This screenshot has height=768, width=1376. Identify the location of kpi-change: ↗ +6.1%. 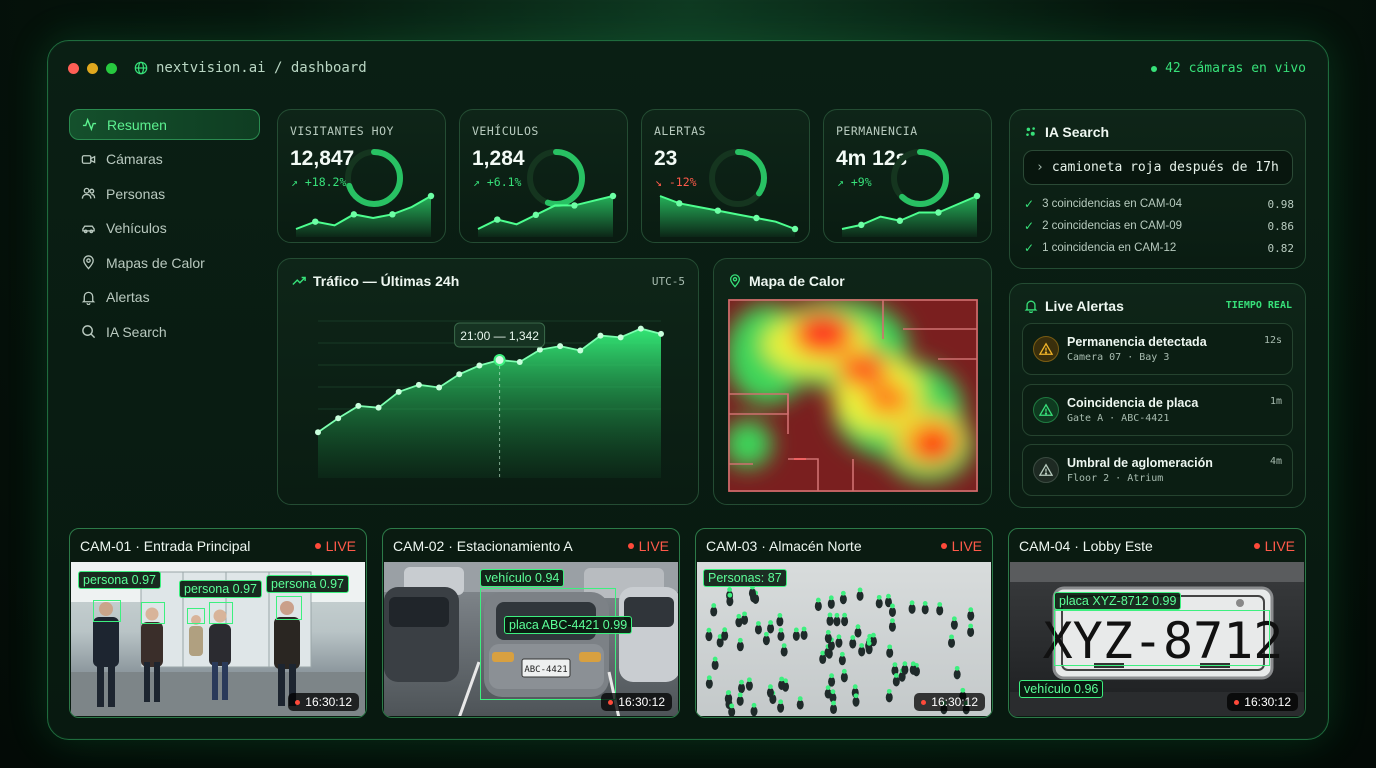
(497, 182).